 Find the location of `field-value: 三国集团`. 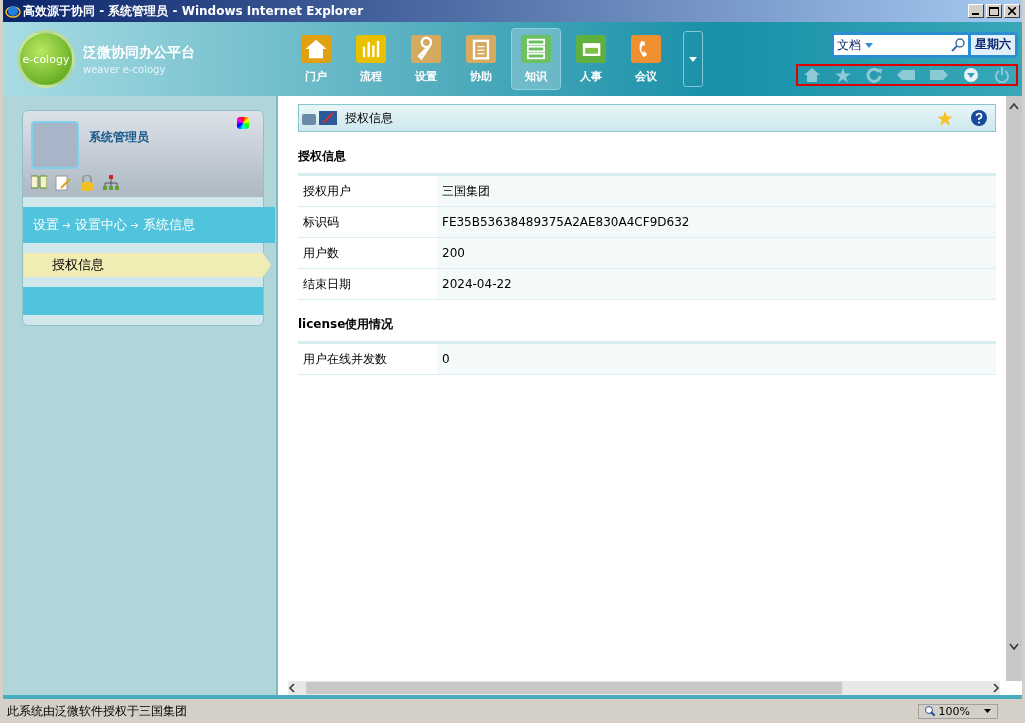

field-value: 三国集团 is located at coordinates (716, 191).